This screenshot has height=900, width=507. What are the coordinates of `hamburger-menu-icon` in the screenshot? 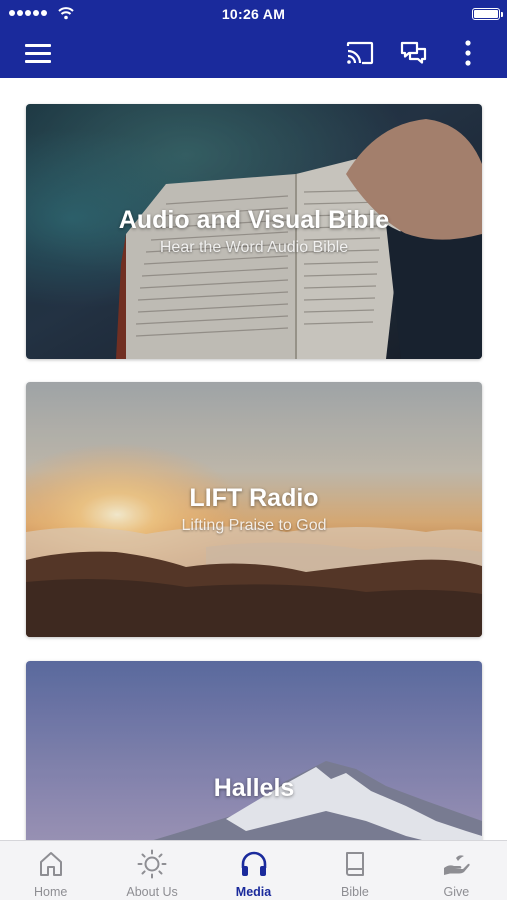 It's located at (39, 54).